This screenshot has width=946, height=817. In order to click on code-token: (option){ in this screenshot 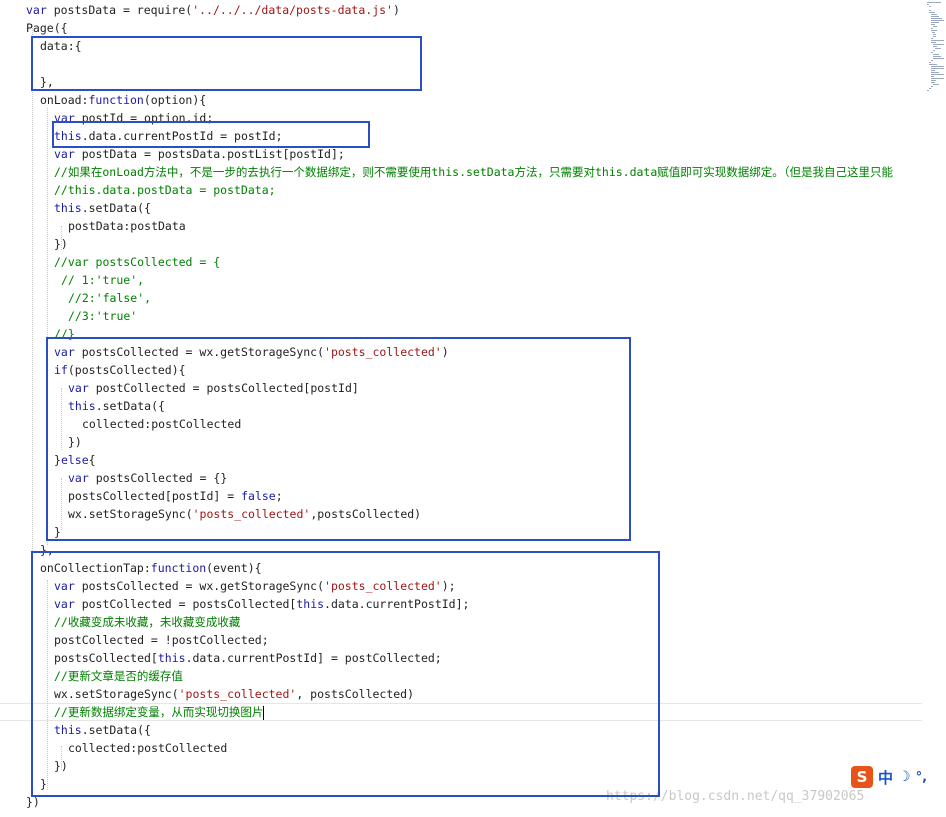, I will do `click(175, 100)`.